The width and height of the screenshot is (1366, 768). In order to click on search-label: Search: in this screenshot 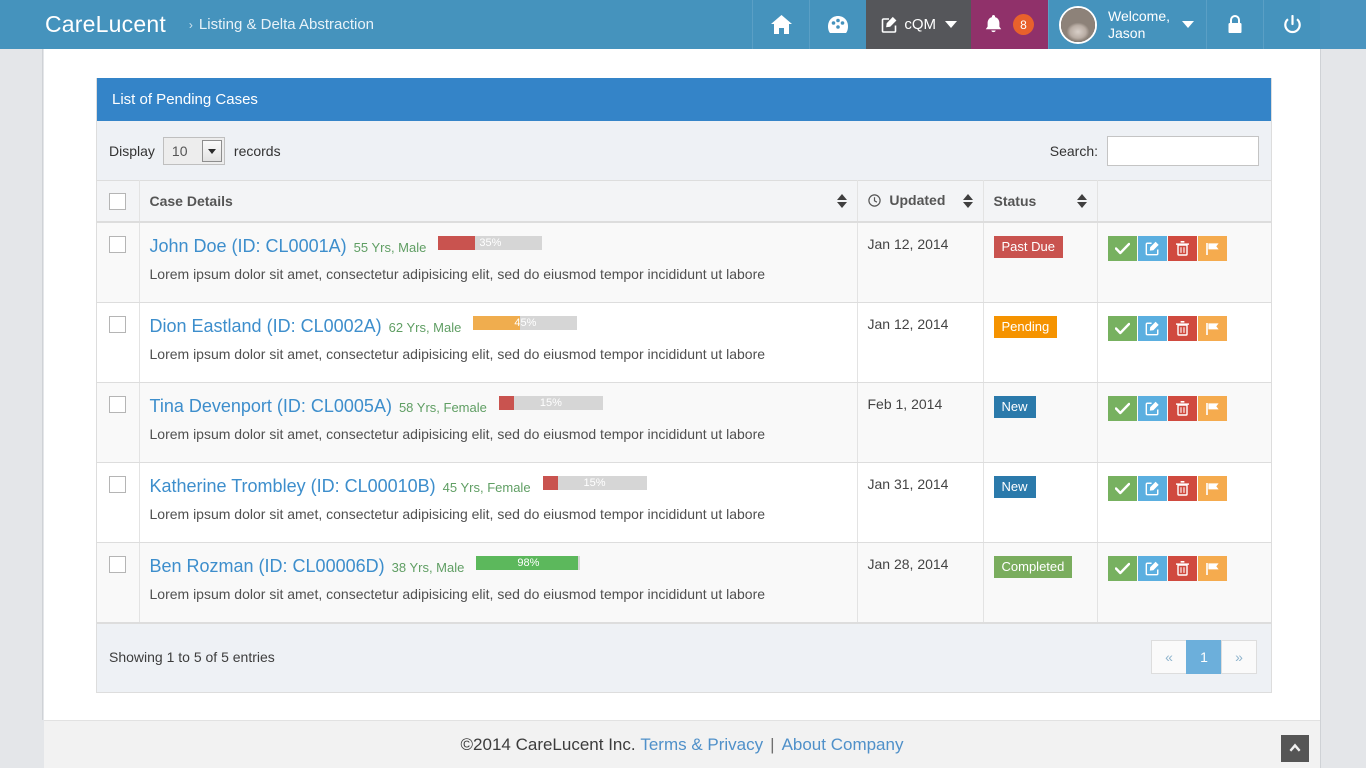, I will do `click(1073, 151)`.